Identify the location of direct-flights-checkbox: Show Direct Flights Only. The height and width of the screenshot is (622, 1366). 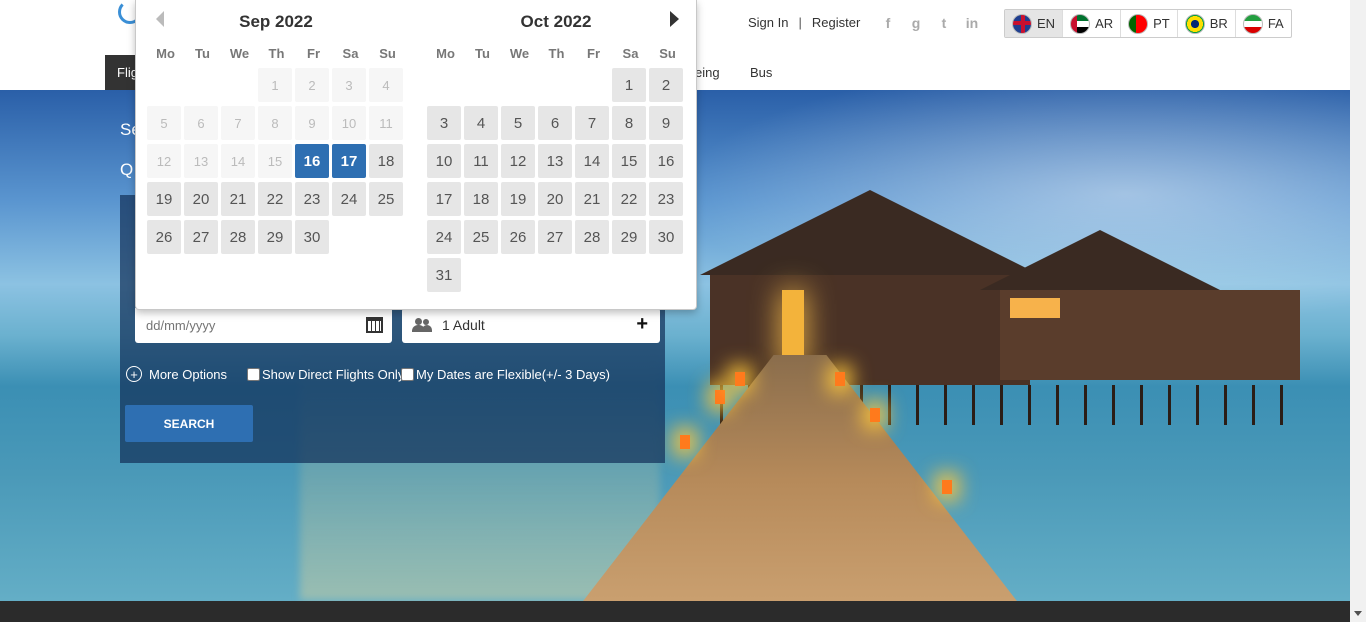
(325, 374).